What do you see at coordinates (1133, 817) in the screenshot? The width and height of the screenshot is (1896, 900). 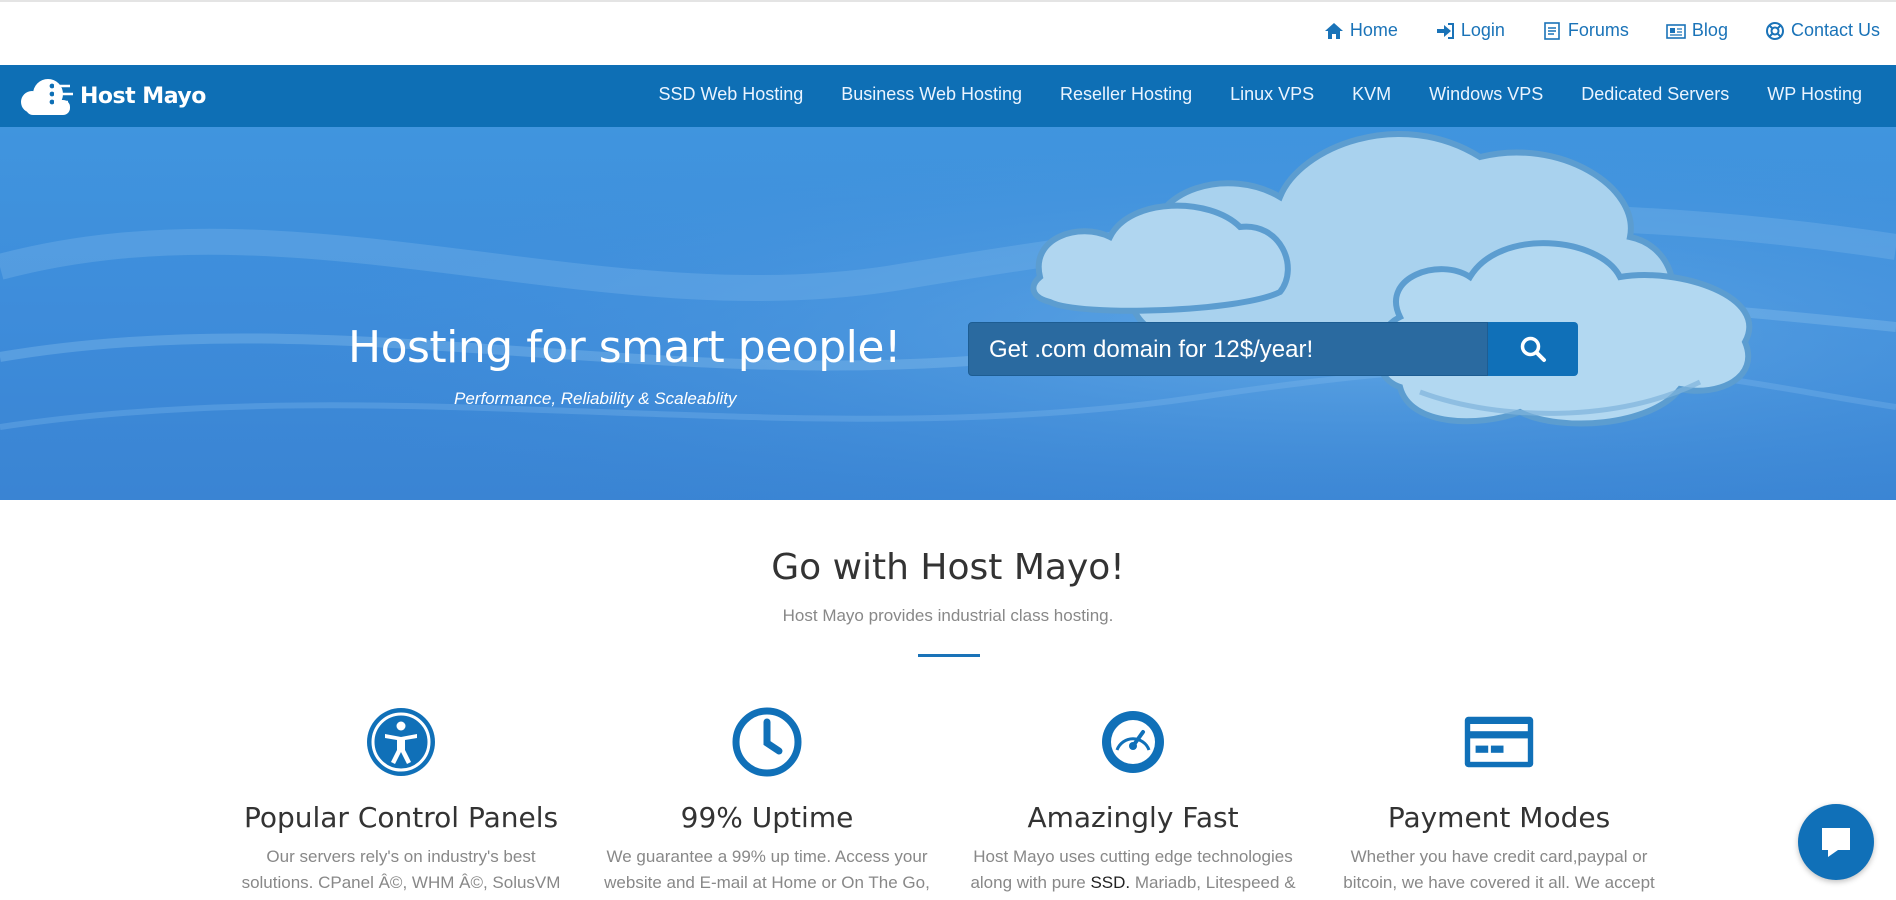 I see `feature-title: Amazingly Fast` at bounding box center [1133, 817].